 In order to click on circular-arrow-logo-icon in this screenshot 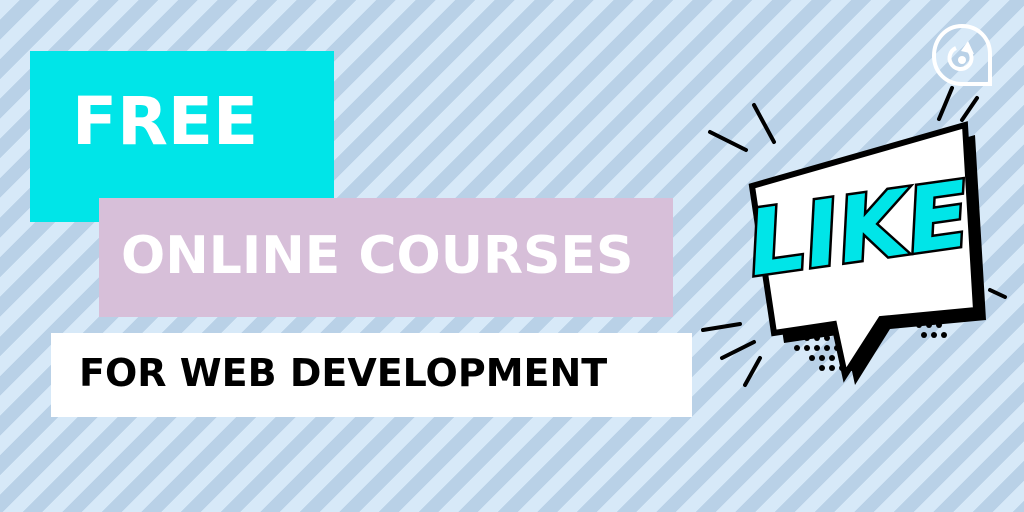, I will do `click(961, 54)`.